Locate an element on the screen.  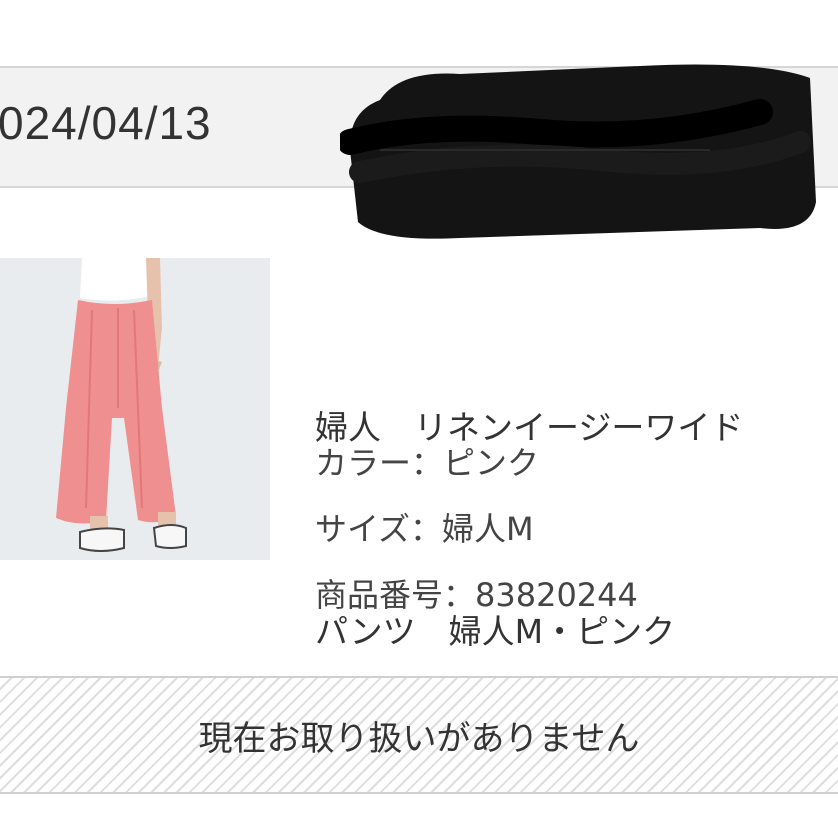
product-image is located at coordinates (135, 409).